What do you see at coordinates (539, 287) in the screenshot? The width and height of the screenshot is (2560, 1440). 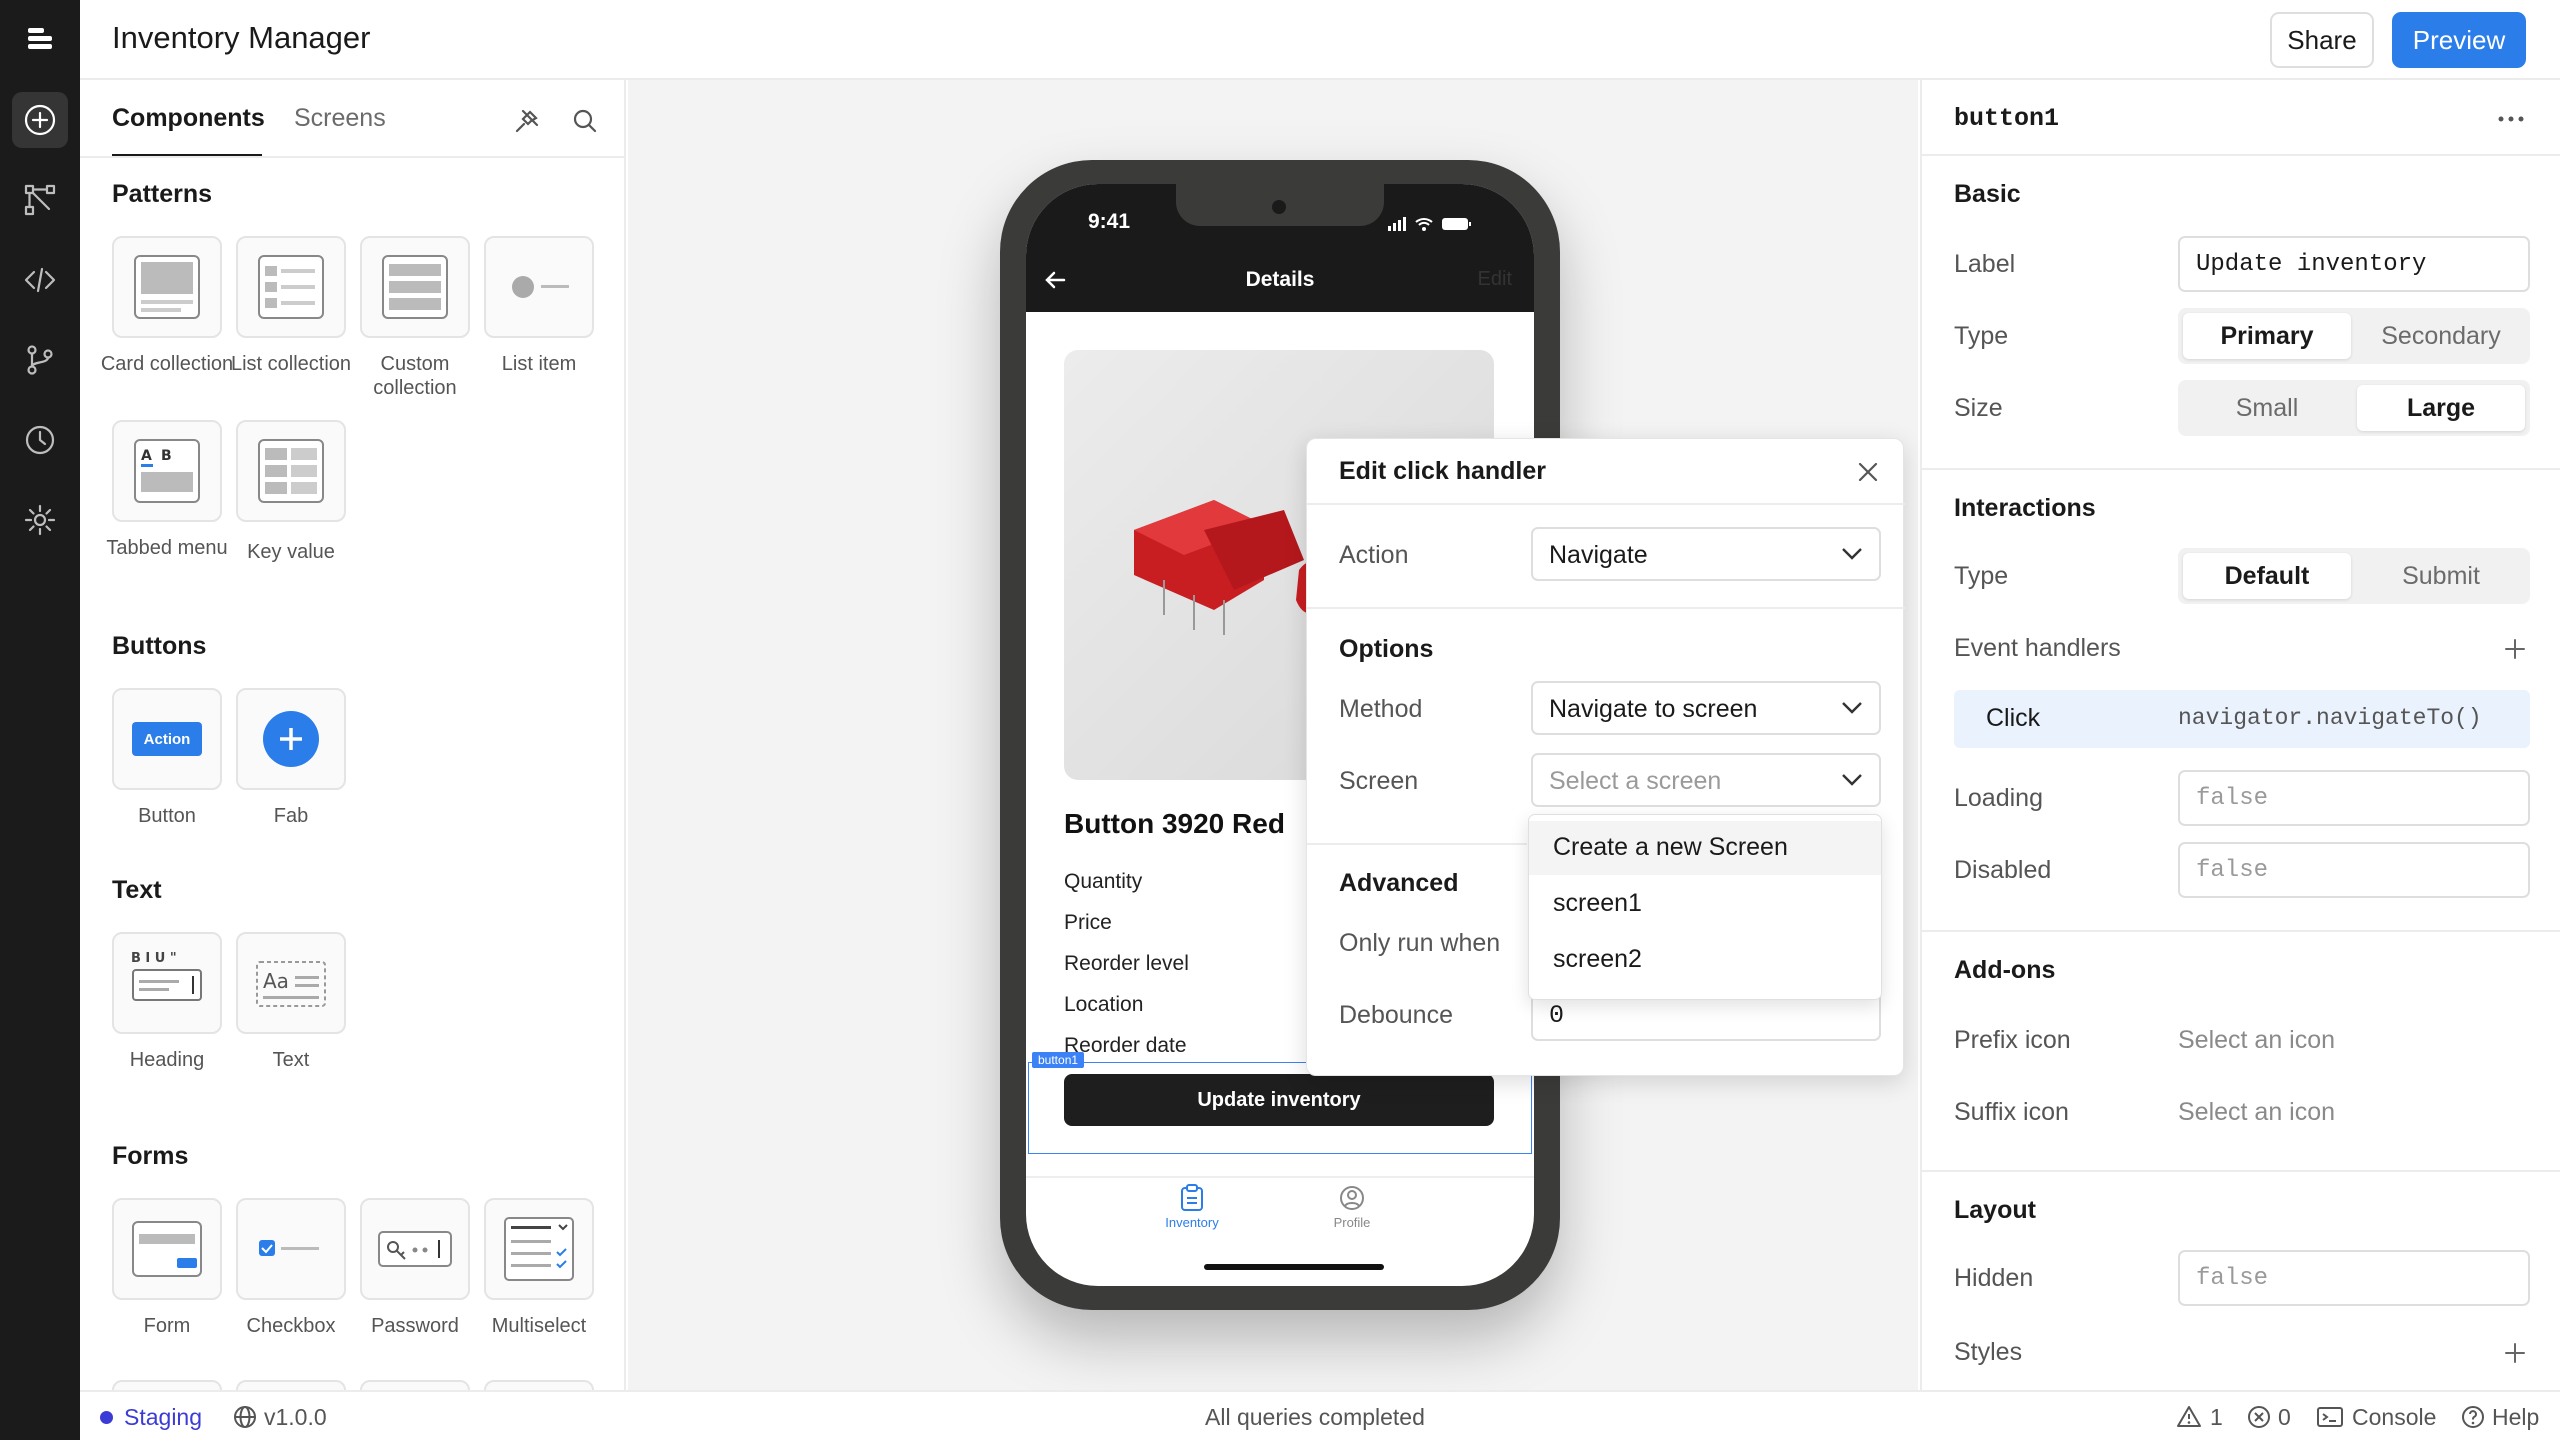 I see `tile-list-item` at bounding box center [539, 287].